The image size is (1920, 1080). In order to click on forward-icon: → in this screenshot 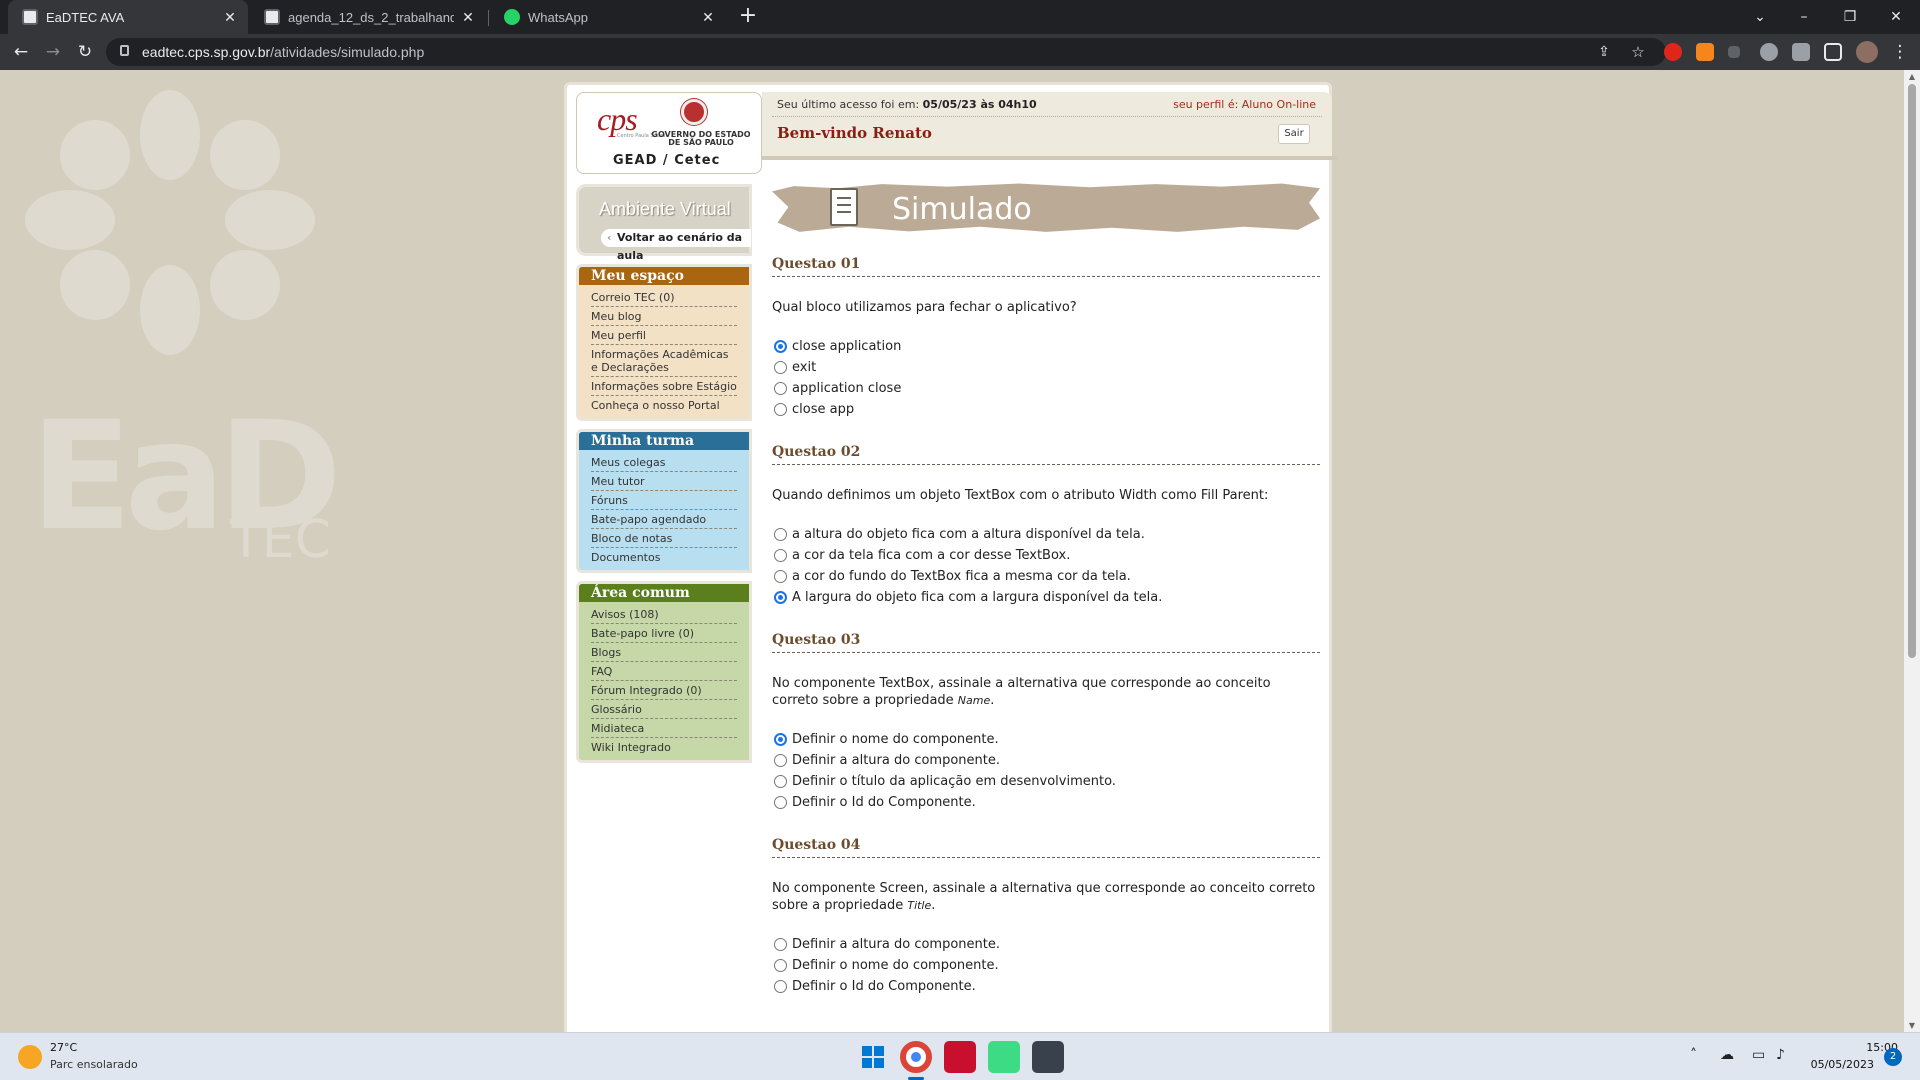, I will do `click(53, 52)`.